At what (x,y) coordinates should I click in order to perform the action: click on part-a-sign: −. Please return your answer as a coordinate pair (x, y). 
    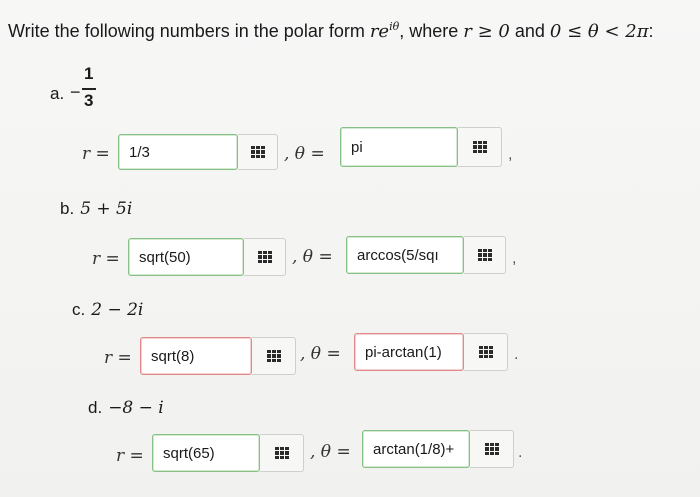
    Looking at the image, I should click on (75, 92).